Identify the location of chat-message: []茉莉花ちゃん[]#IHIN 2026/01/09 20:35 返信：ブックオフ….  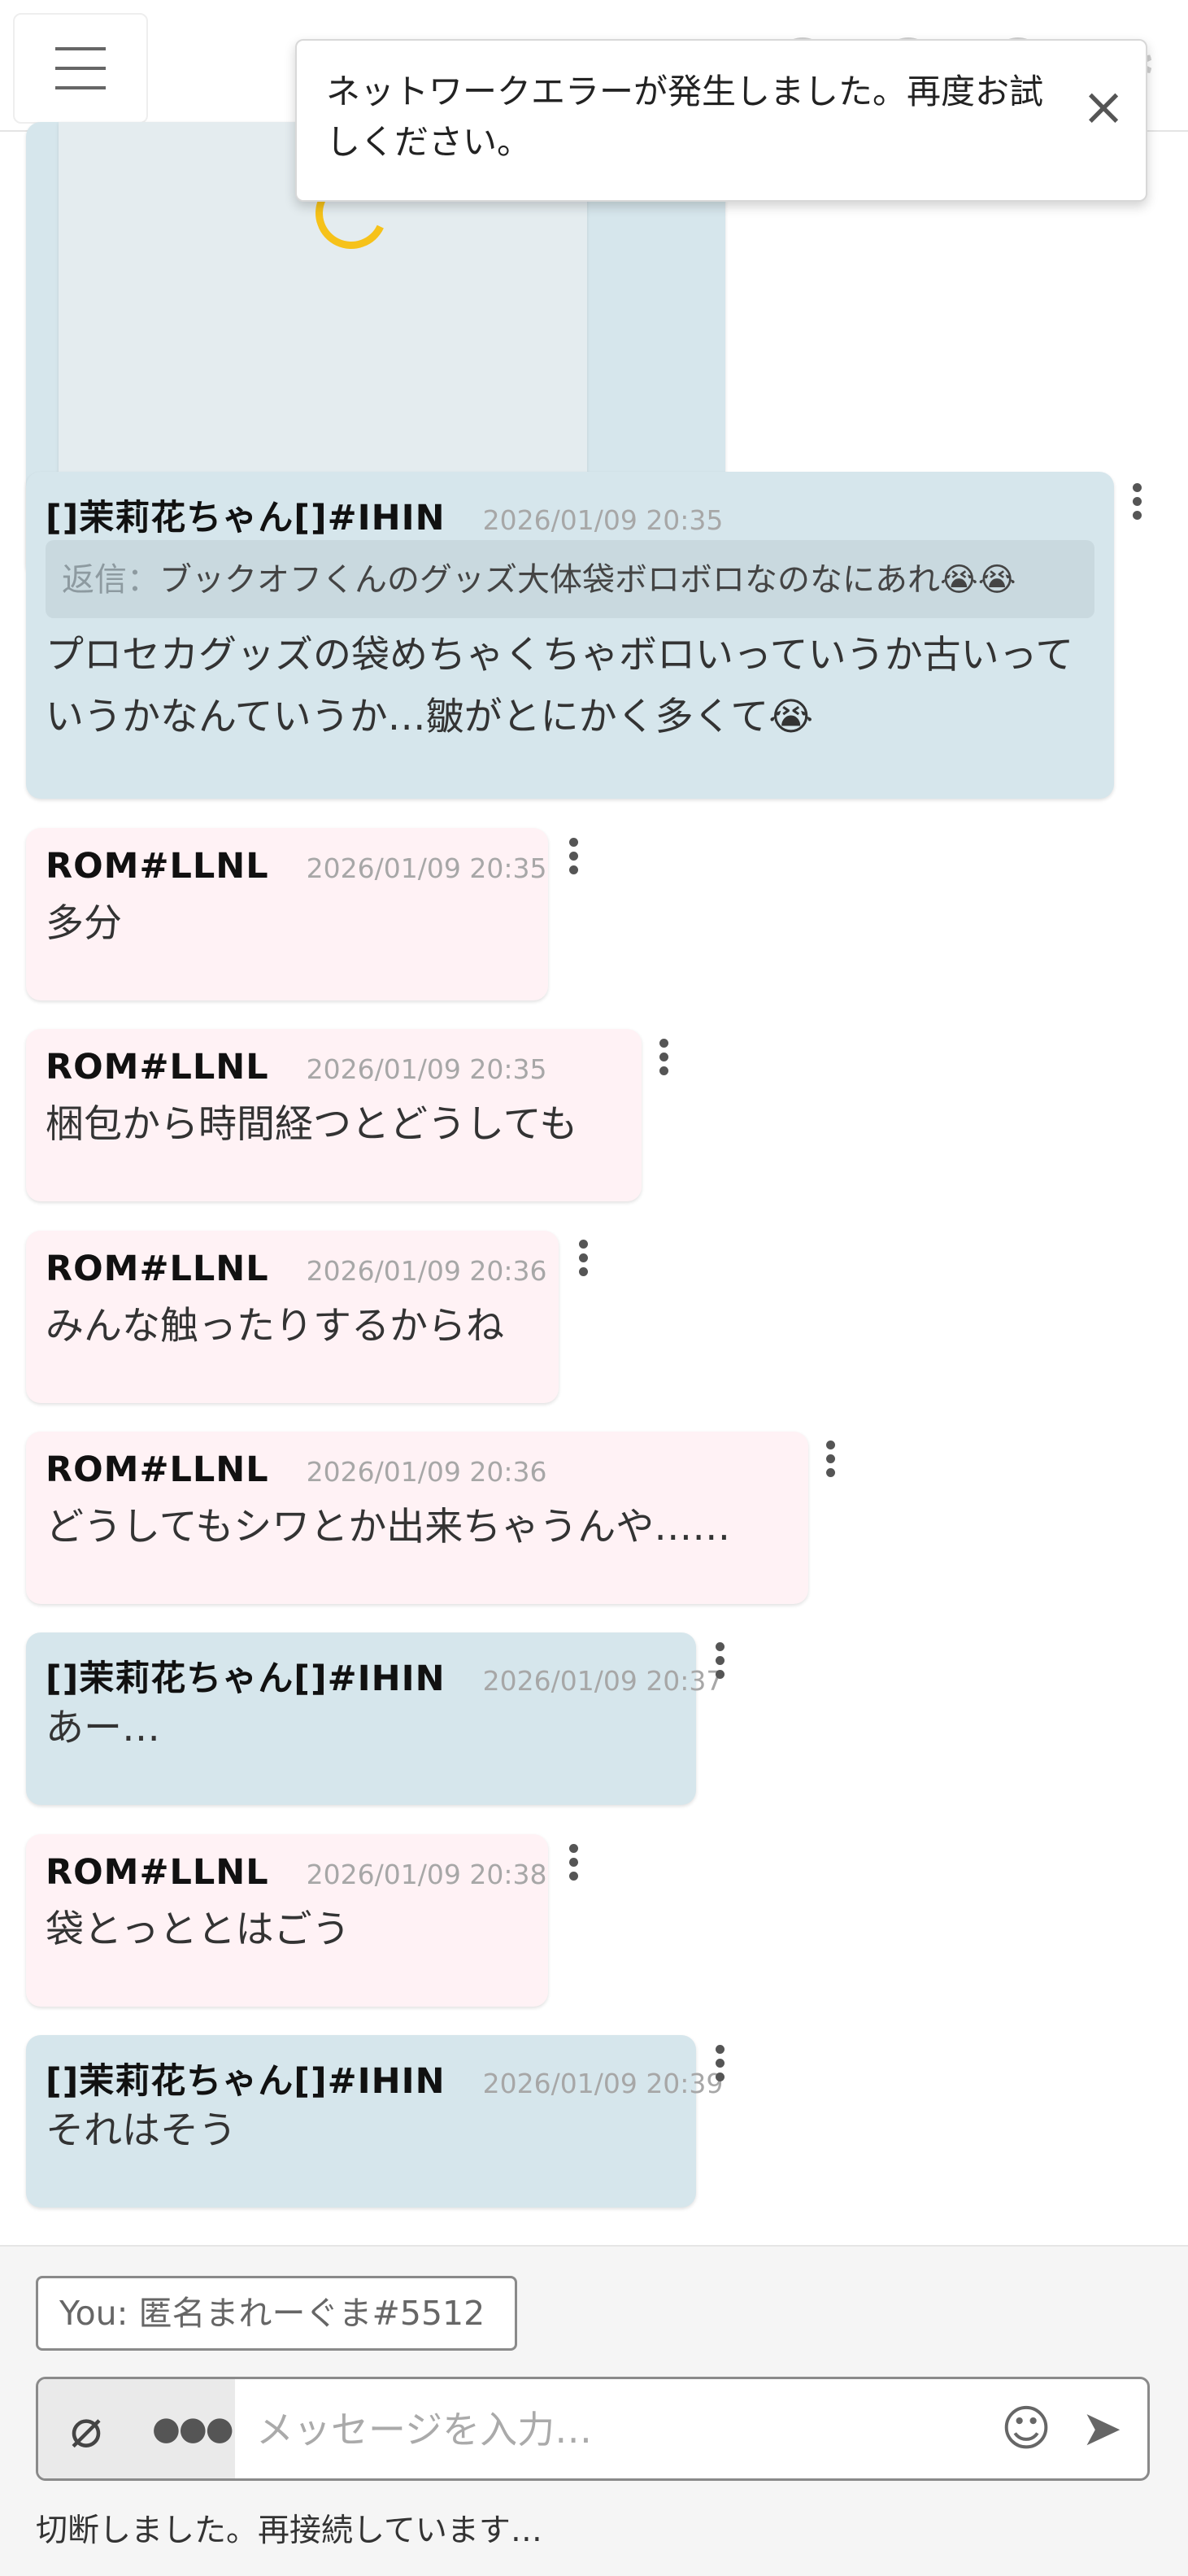
(570, 635).